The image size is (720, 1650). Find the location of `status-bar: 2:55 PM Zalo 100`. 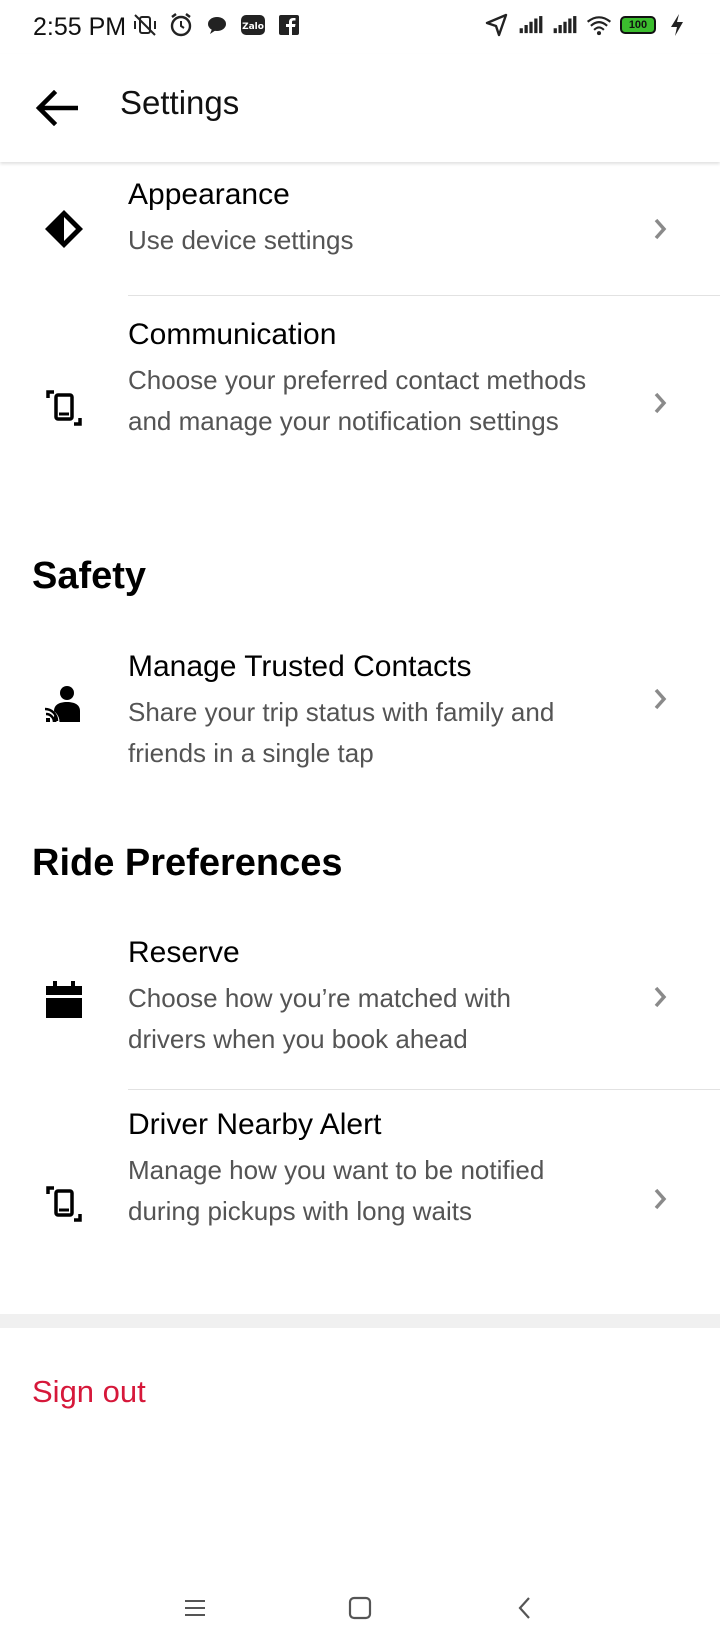

status-bar: 2:55 PM Zalo 100 is located at coordinates (360, 27).